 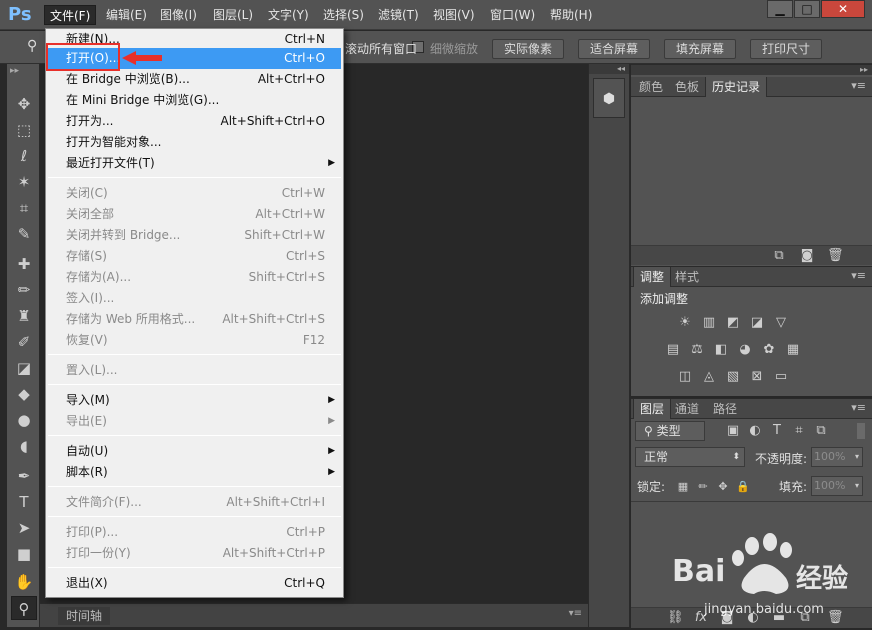 What do you see at coordinates (757, 377) in the screenshot?
I see `selective-color-icon: ⊠` at bounding box center [757, 377].